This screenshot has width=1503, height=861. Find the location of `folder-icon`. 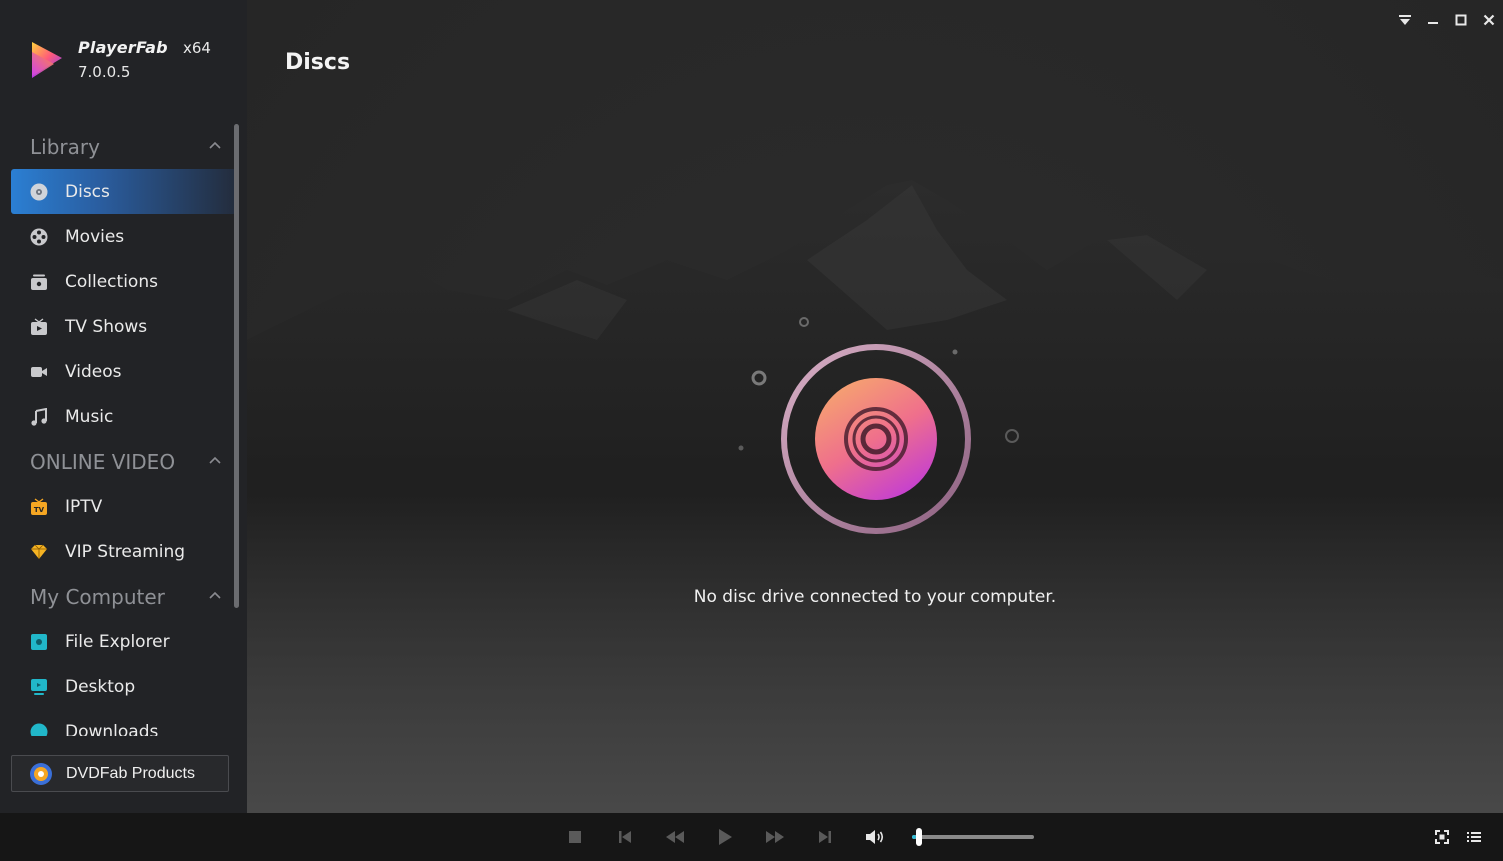

folder-icon is located at coordinates (39, 641).